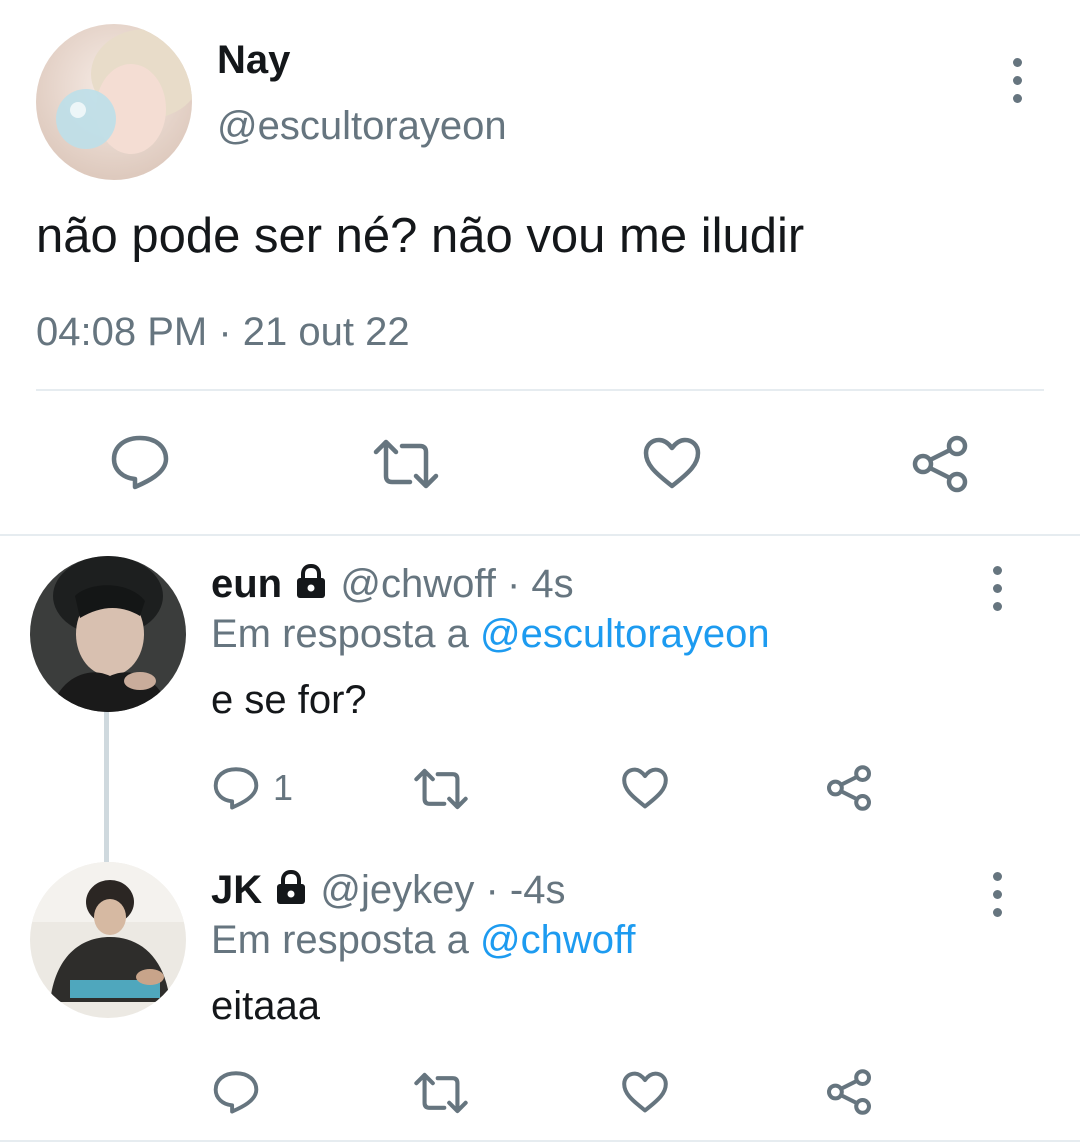 The image size is (1080, 1143). Describe the element at coordinates (246, 584) in the screenshot. I see `author-name: eun` at that location.